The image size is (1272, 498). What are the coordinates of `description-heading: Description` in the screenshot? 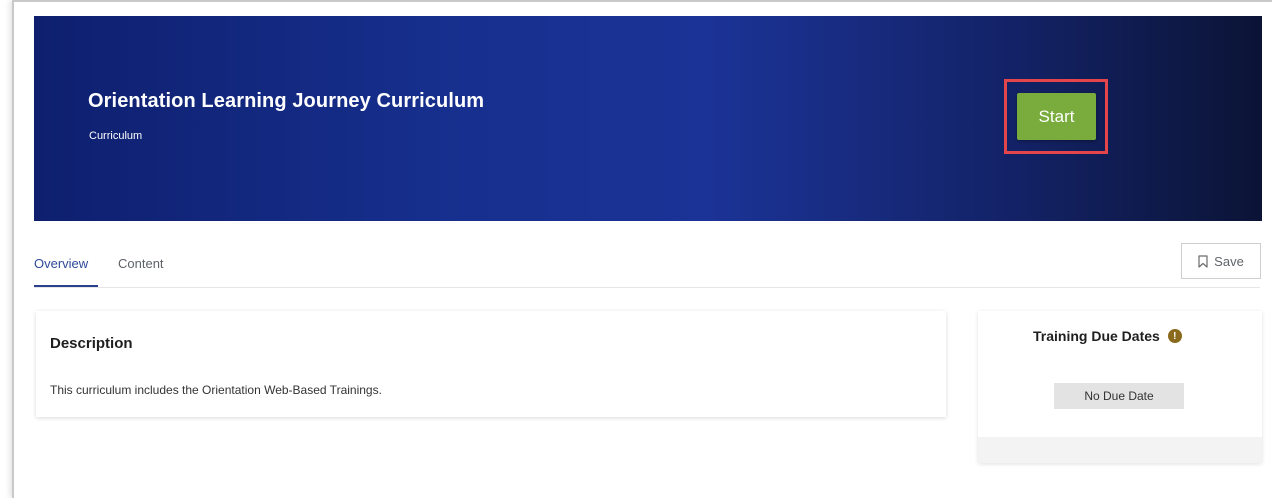 It's located at (91, 343).